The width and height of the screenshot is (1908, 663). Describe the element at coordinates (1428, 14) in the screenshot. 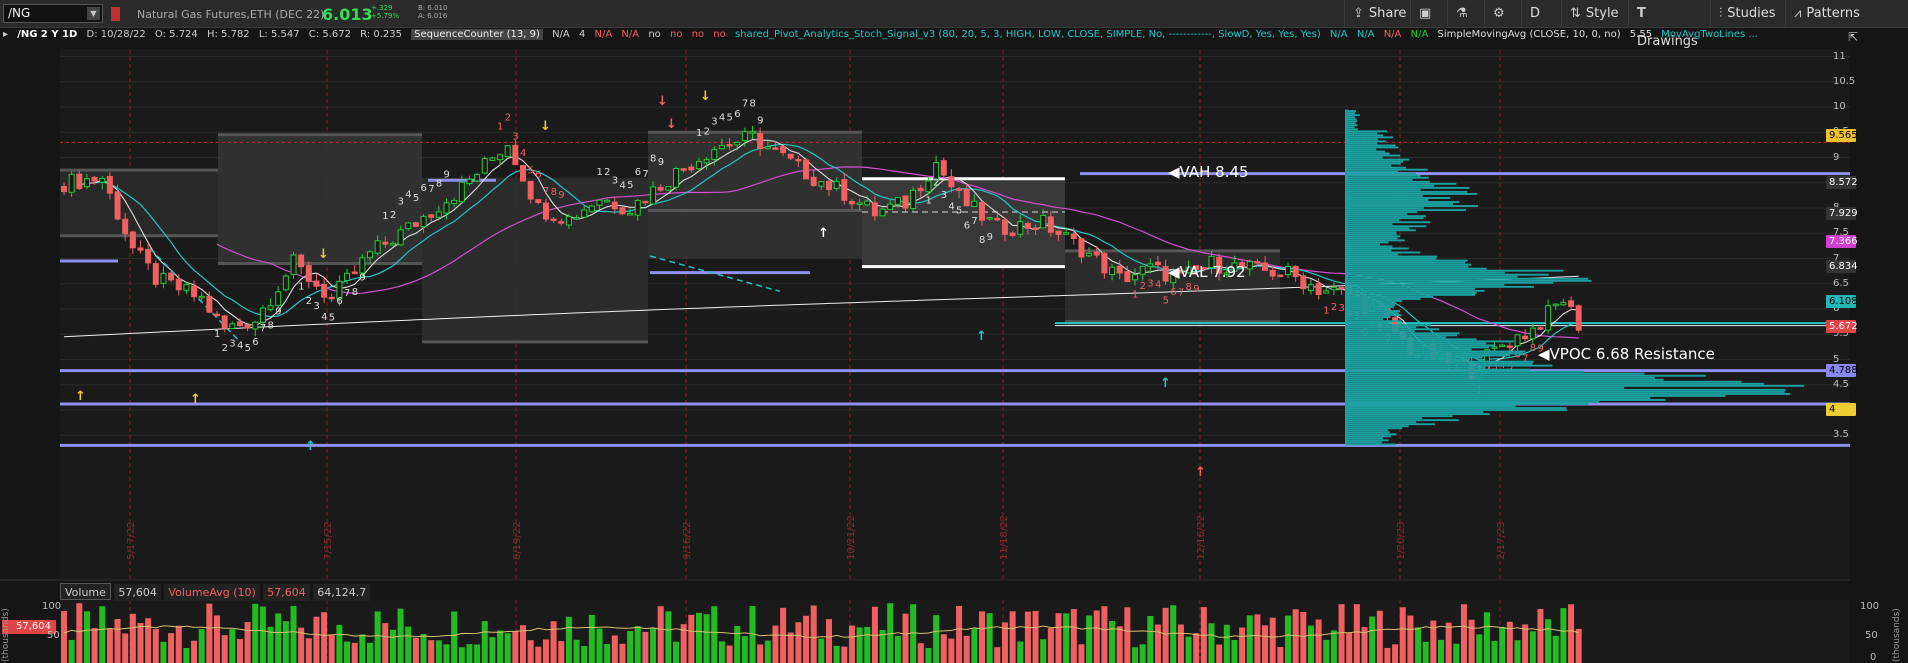

I see `snapshot-button: ▣` at that location.